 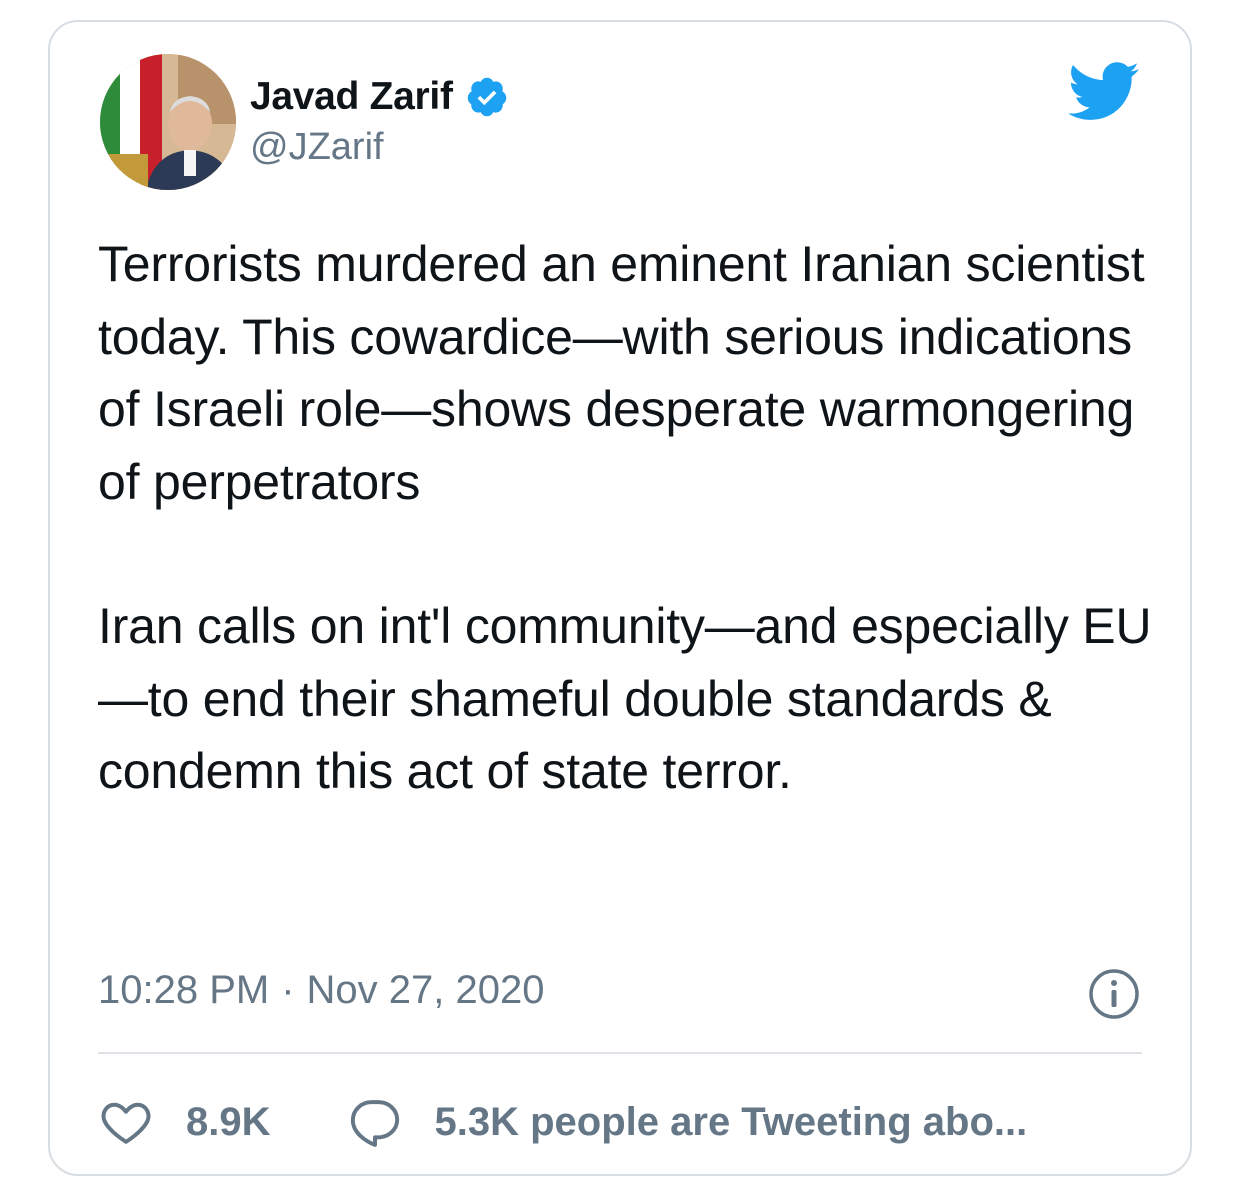 I want to click on verified-badge-icon, so click(x=487, y=97).